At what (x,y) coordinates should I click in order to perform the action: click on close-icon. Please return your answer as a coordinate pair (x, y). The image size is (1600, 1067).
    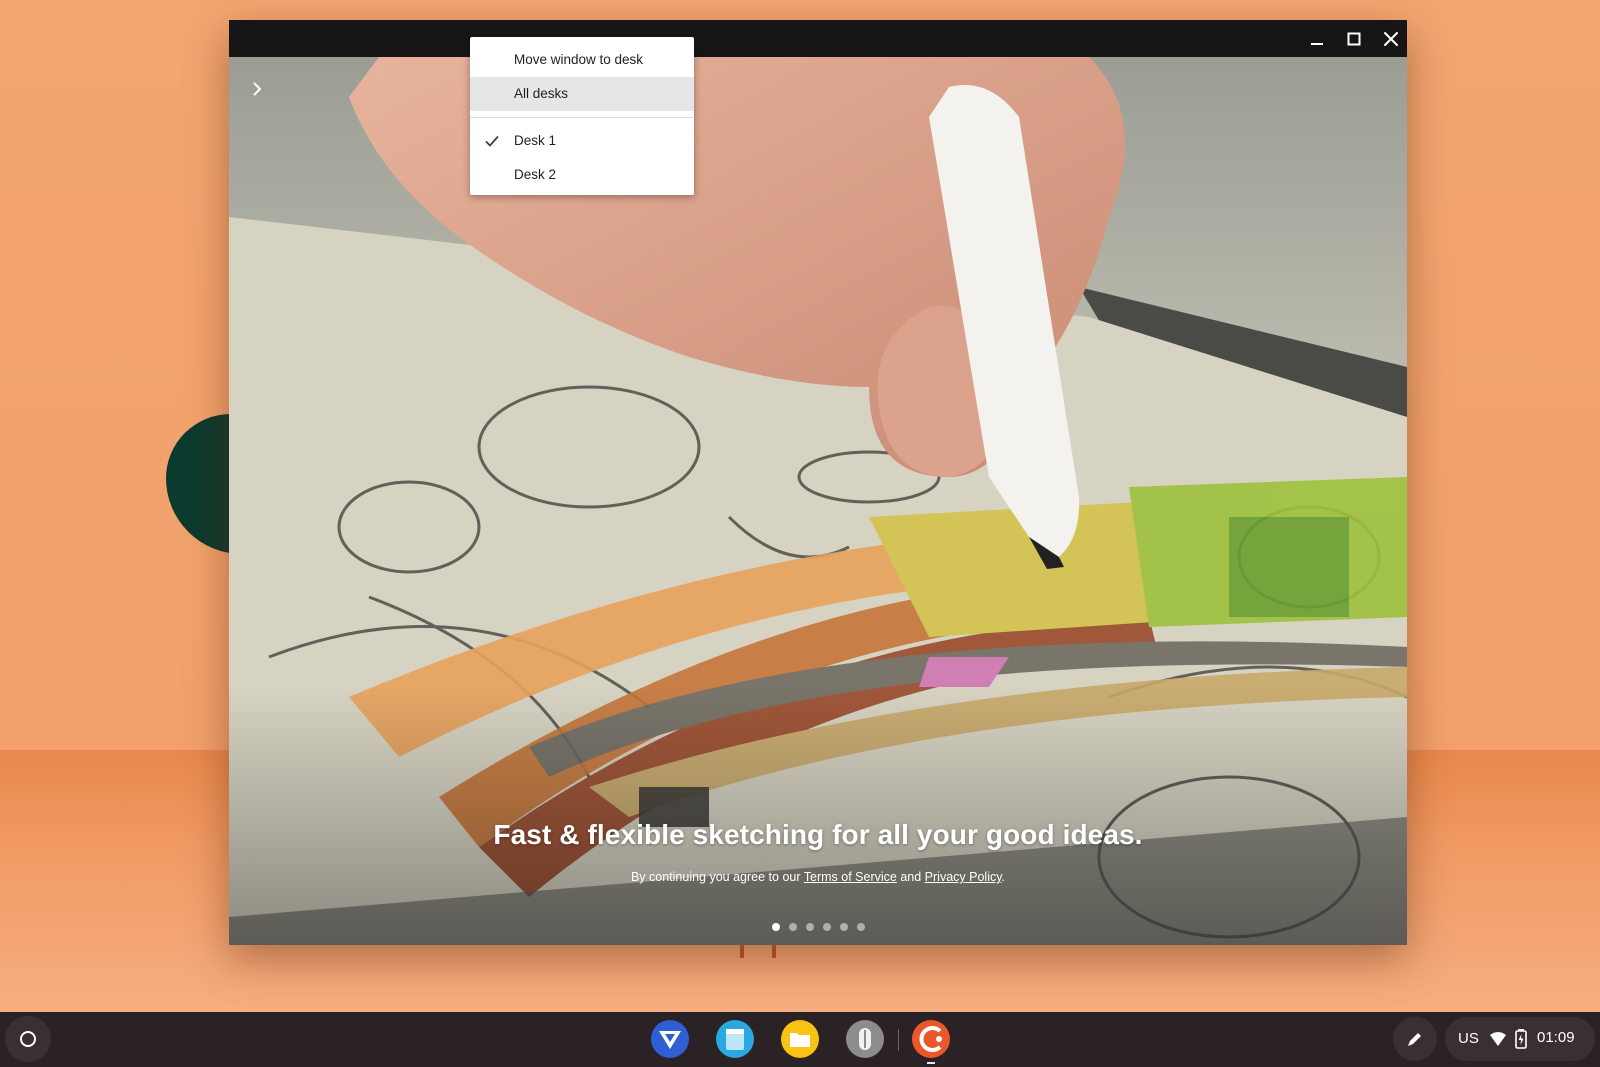
    Looking at the image, I should click on (1391, 39).